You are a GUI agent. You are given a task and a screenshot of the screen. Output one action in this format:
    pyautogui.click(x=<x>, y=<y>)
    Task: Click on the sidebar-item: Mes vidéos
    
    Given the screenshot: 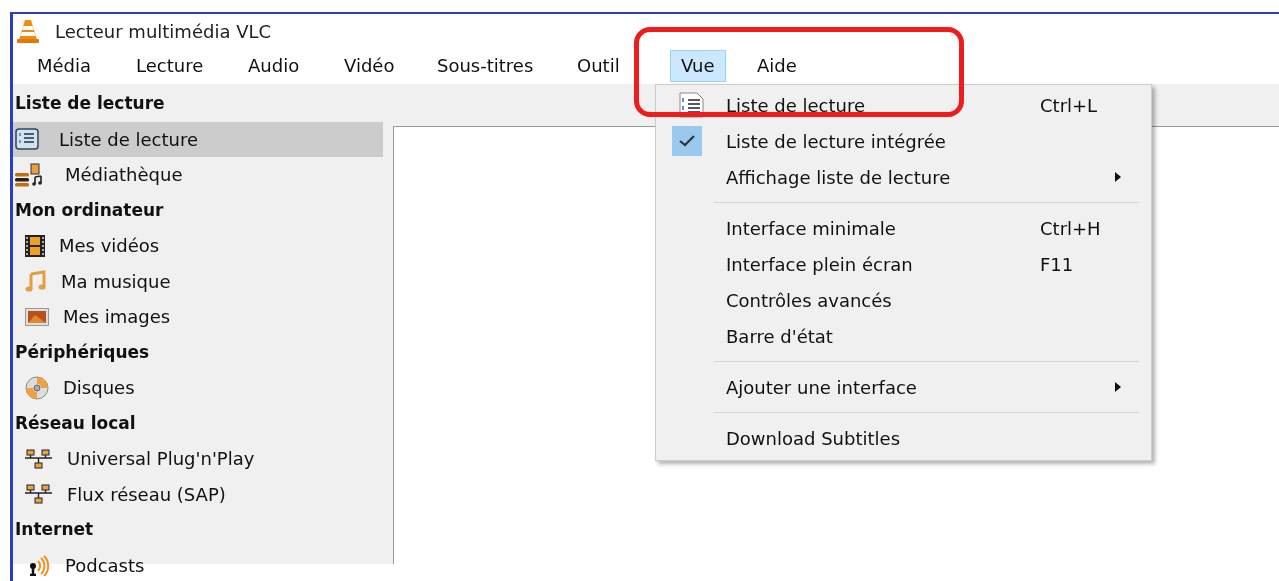 What is the action you would take?
    pyautogui.click(x=198, y=246)
    